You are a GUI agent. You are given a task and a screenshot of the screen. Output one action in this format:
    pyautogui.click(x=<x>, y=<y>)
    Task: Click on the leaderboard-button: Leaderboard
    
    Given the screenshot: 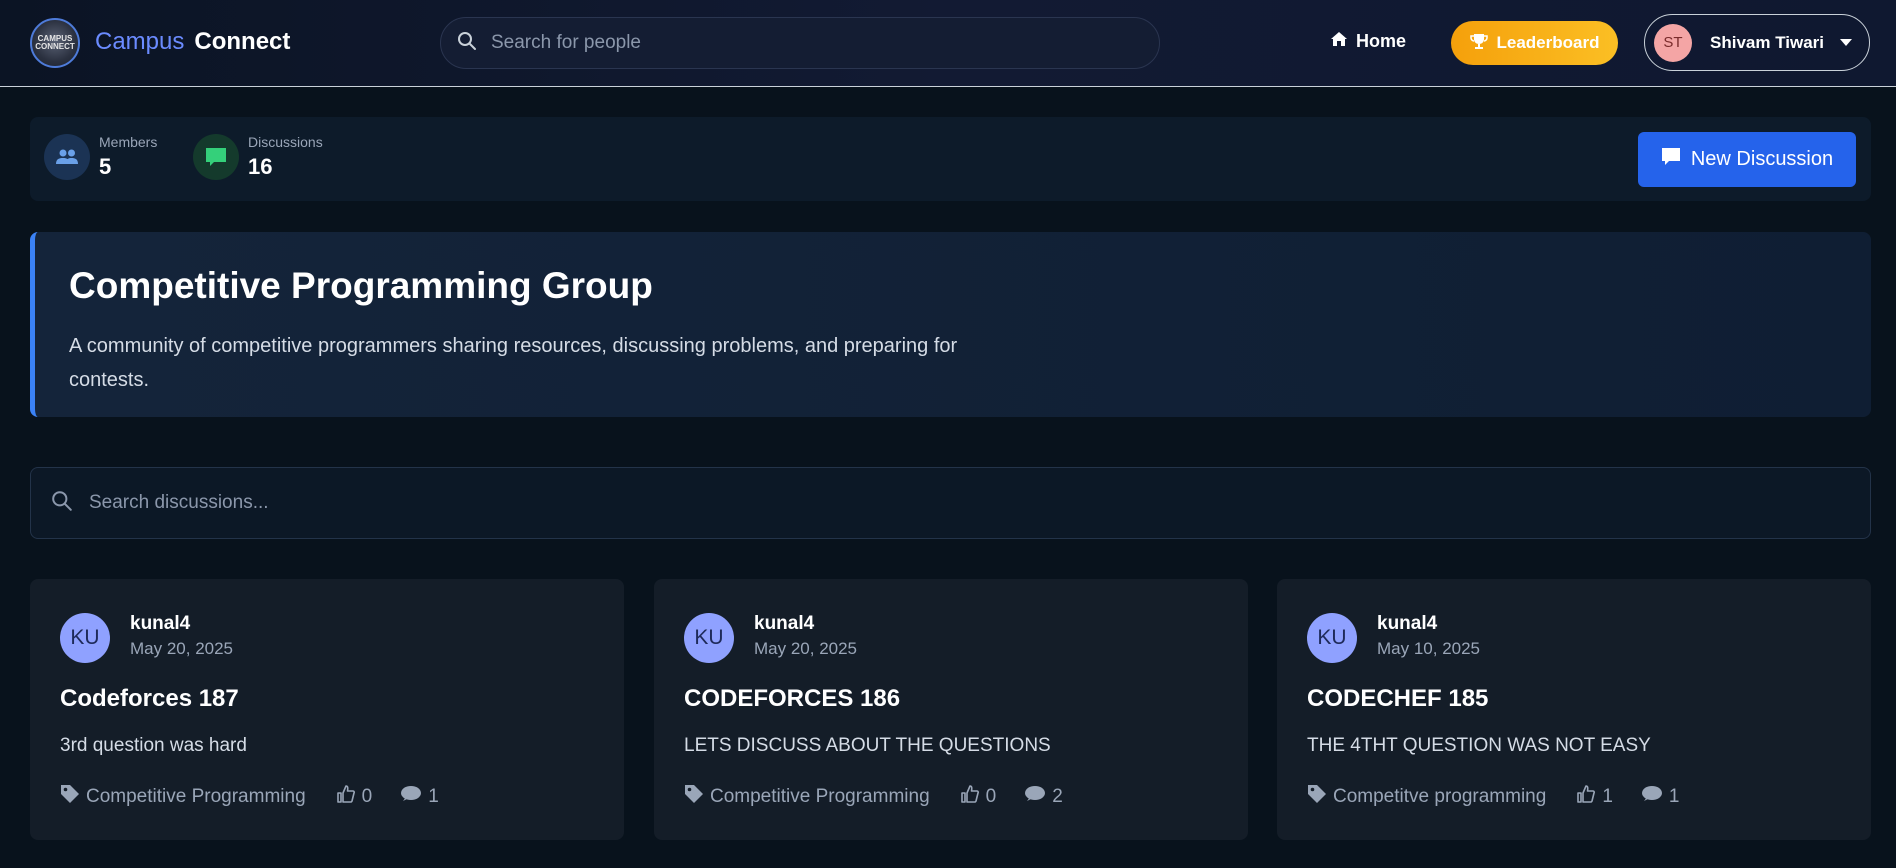 What is the action you would take?
    pyautogui.click(x=1534, y=43)
    